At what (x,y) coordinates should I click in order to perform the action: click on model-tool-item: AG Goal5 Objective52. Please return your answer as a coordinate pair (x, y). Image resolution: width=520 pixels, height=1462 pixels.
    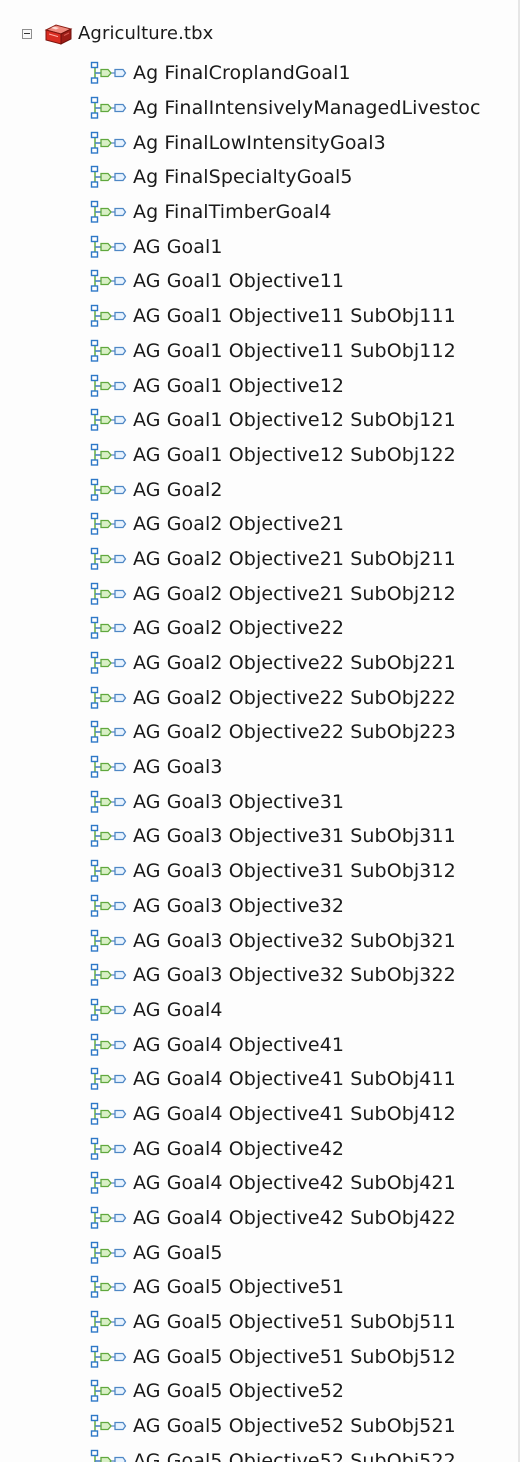
    Looking at the image, I should click on (260, 1391).